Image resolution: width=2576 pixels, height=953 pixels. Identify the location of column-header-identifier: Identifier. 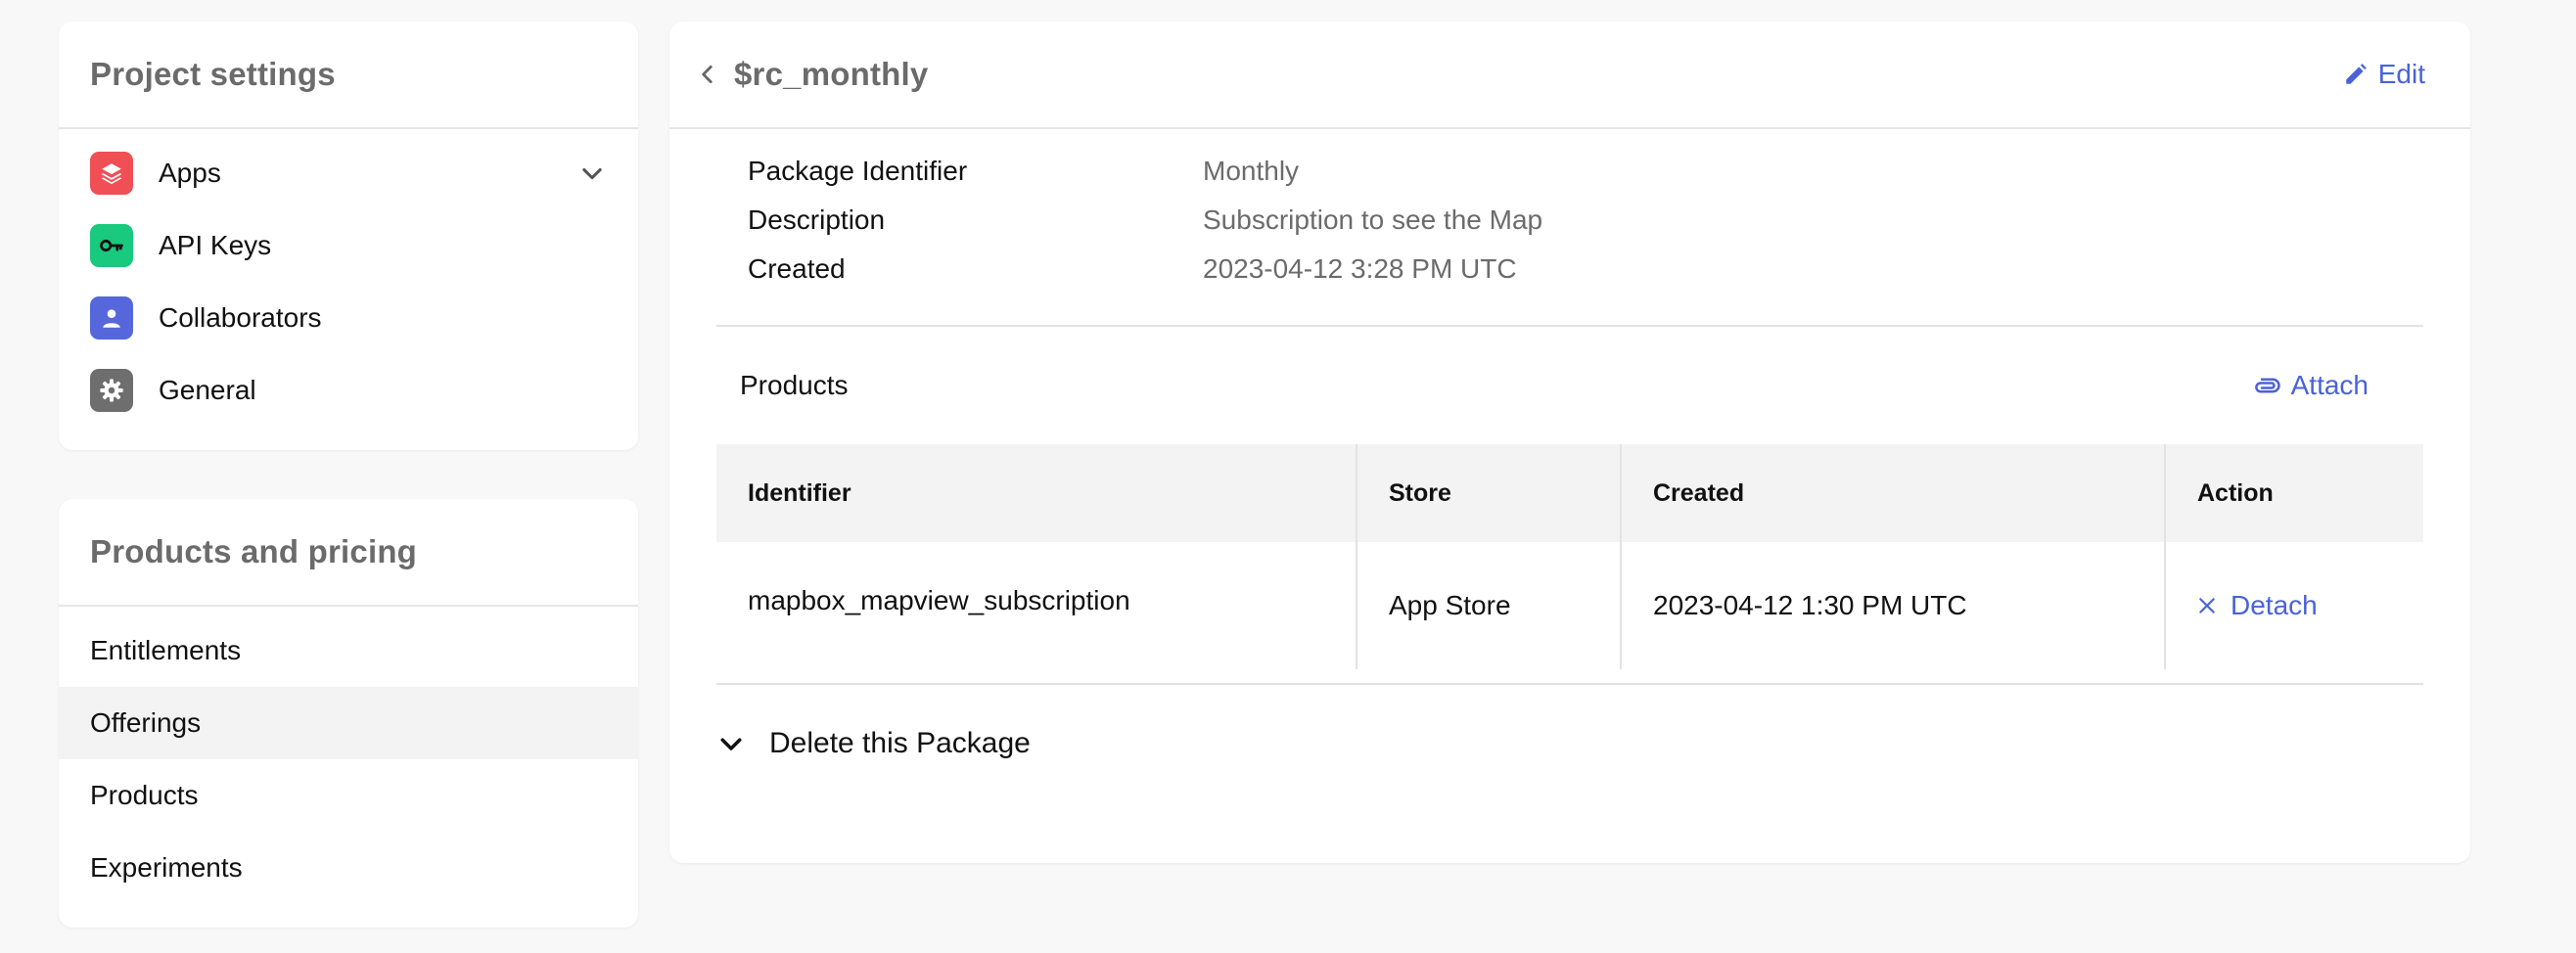
(1036, 493).